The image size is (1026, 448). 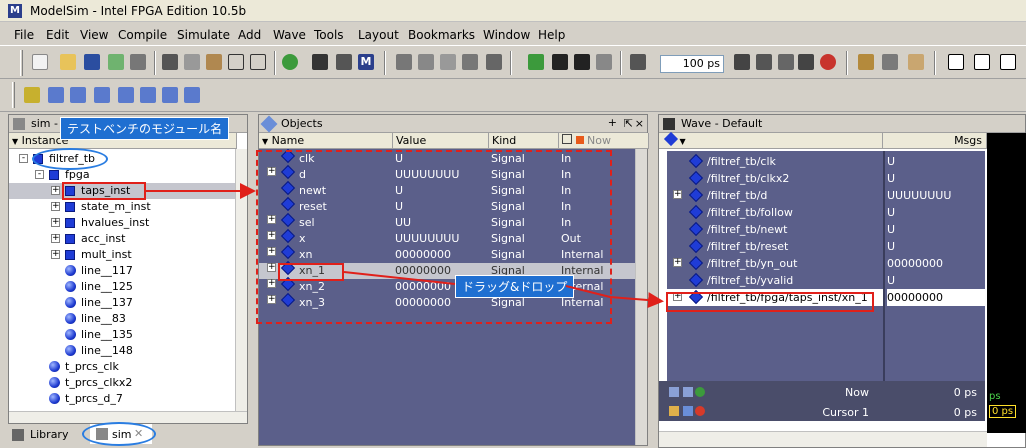 What do you see at coordinates (123, 335) in the screenshot?
I see `tree-item: line__135` at bounding box center [123, 335].